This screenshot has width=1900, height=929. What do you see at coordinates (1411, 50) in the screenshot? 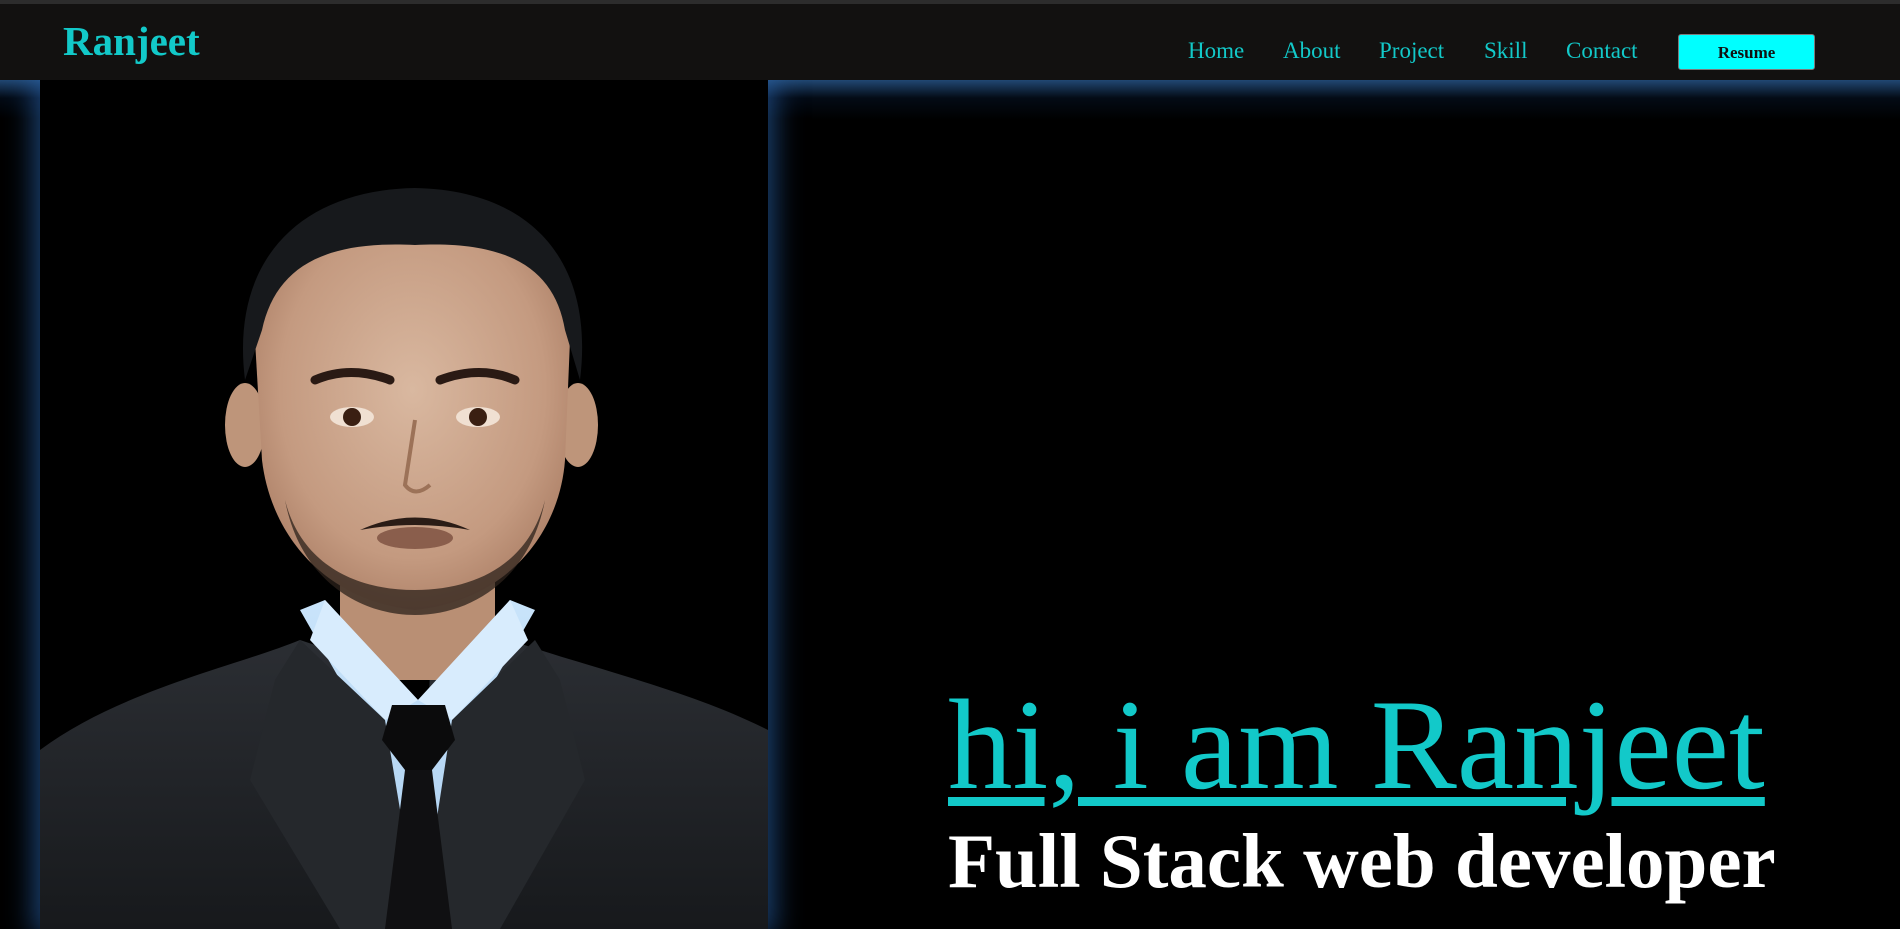
I see `nav-link-project: Project` at bounding box center [1411, 50].